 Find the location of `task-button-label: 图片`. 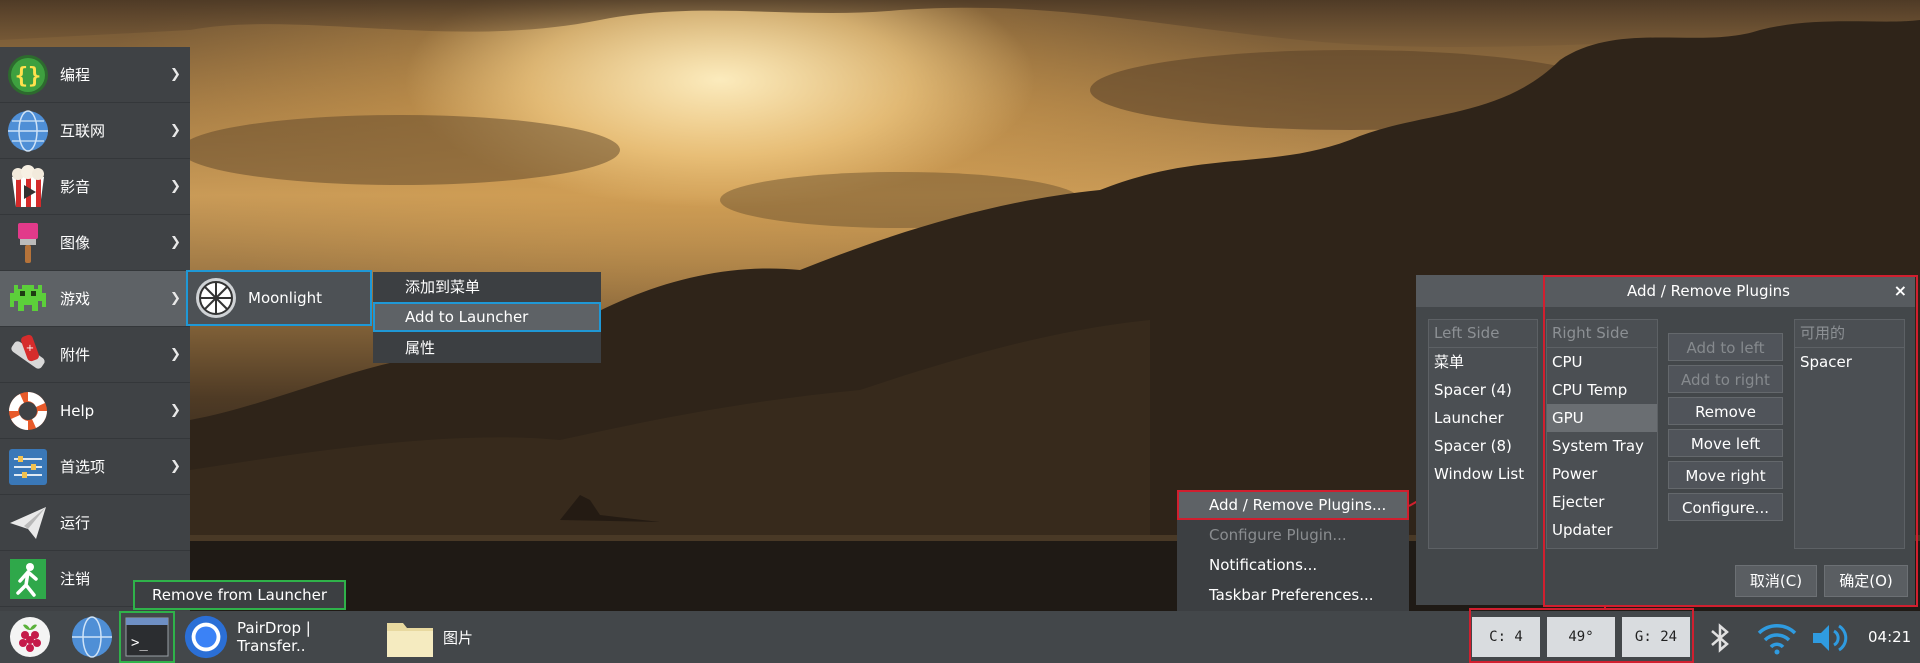

task-button-label: 图片 is located at coordinates (458, 637).